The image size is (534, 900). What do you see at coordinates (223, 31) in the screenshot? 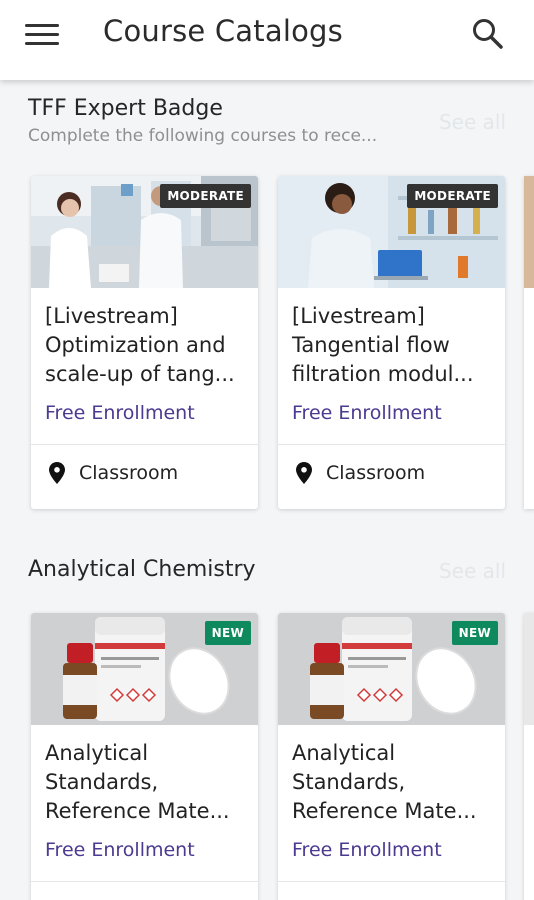
I see `page-title: Course Catalogs` at bounding box center [223, 31].